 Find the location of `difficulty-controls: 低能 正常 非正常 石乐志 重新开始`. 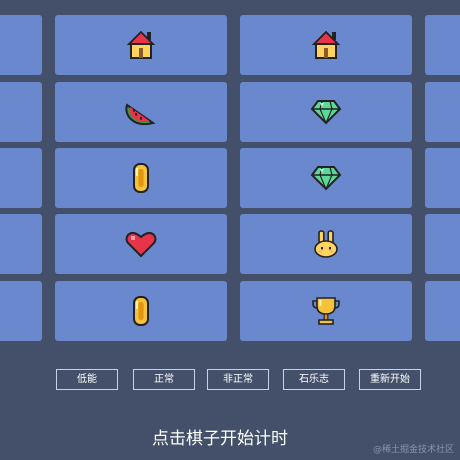

difficulty-controls: 低能 正常 非正常 石乐志 重新开始 is located at coordinates (230, 379).